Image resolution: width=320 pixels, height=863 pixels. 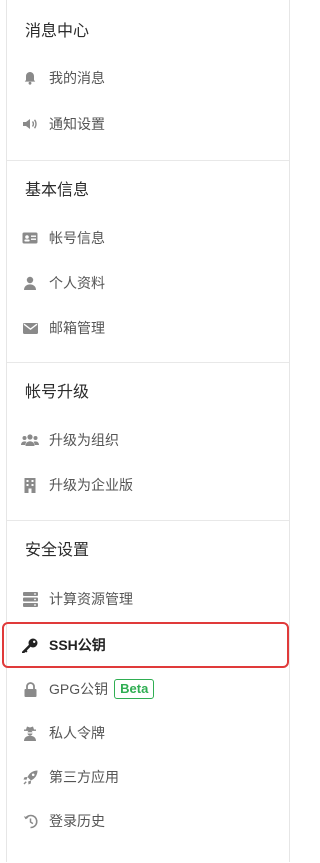 I want to click on users-icon, so click(x=30, y=440).